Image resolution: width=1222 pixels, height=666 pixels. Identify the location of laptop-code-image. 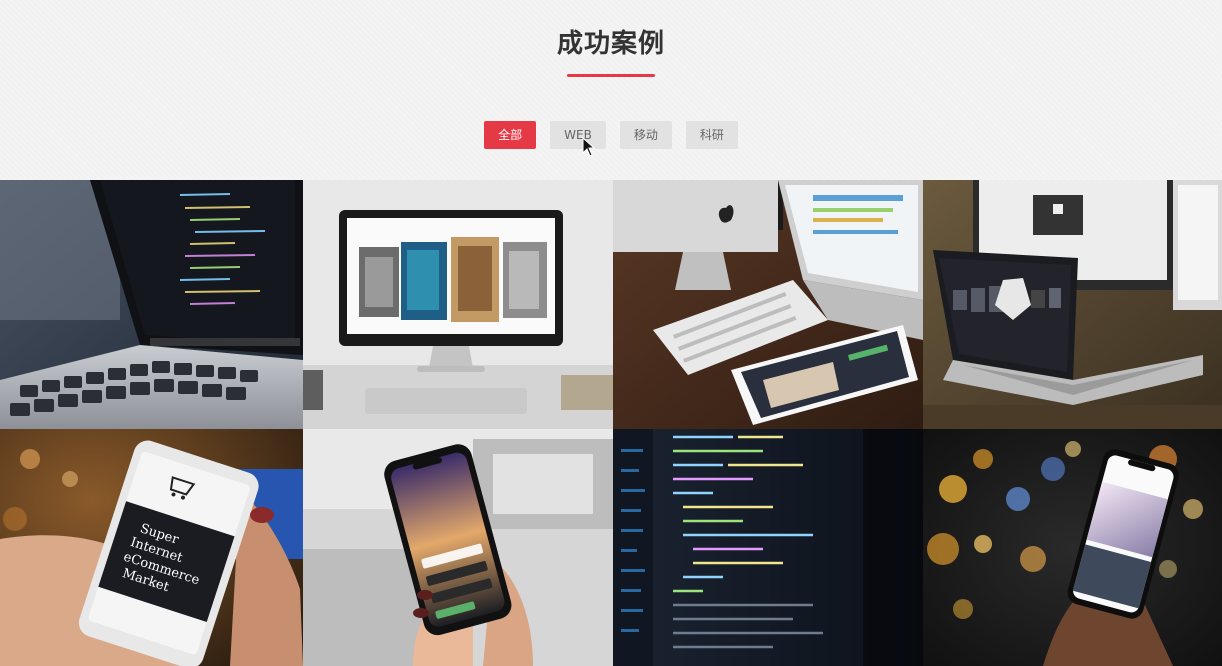
(151, 304).